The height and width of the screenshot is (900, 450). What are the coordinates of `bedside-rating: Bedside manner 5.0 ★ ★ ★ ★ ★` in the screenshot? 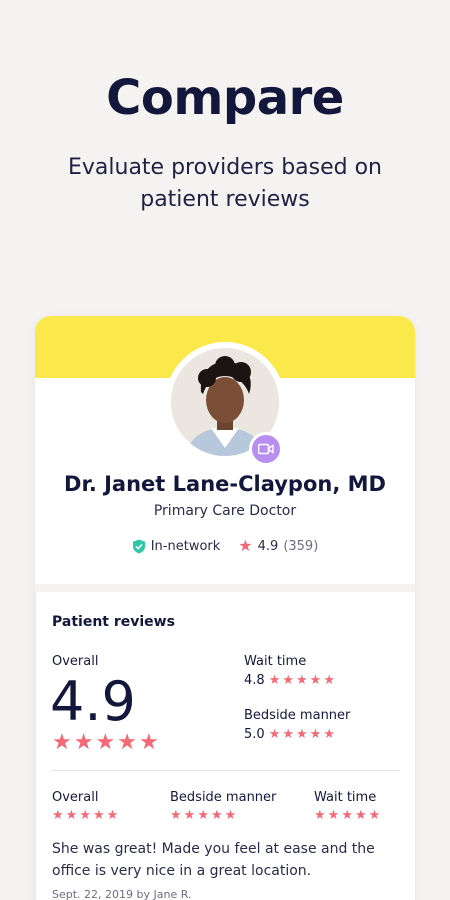 It's located at (297, 725).